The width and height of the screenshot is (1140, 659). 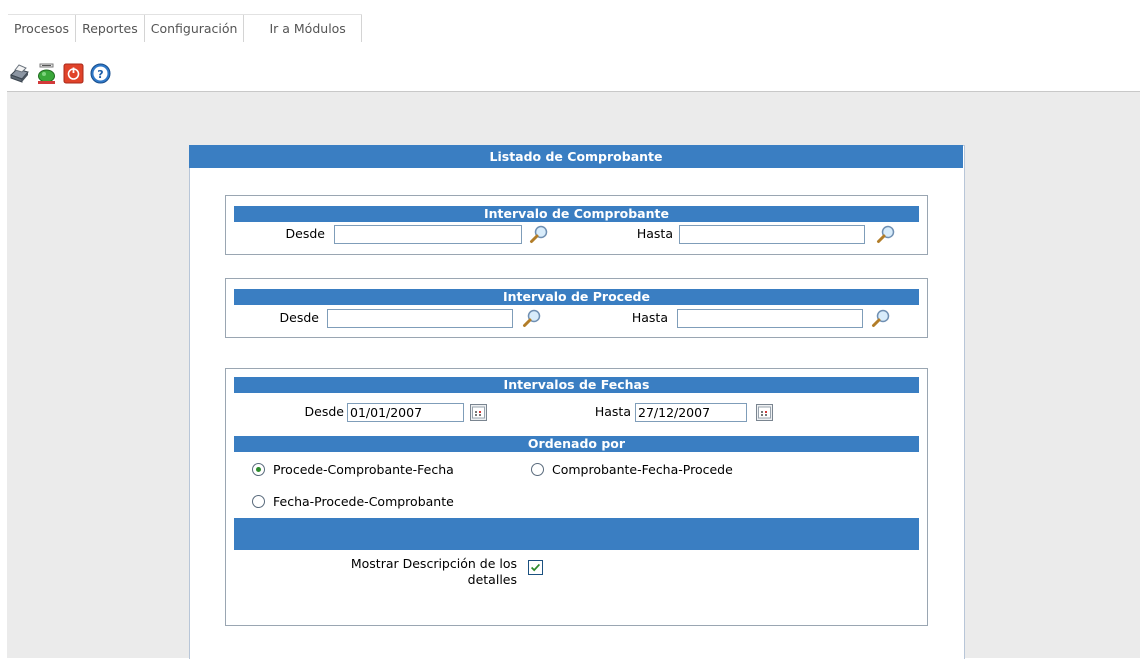 What do you see at coordinates (764, 412) in the screenshot?
I see `fechas-hasta-calendar-icon` at bounding box center [764, 412].